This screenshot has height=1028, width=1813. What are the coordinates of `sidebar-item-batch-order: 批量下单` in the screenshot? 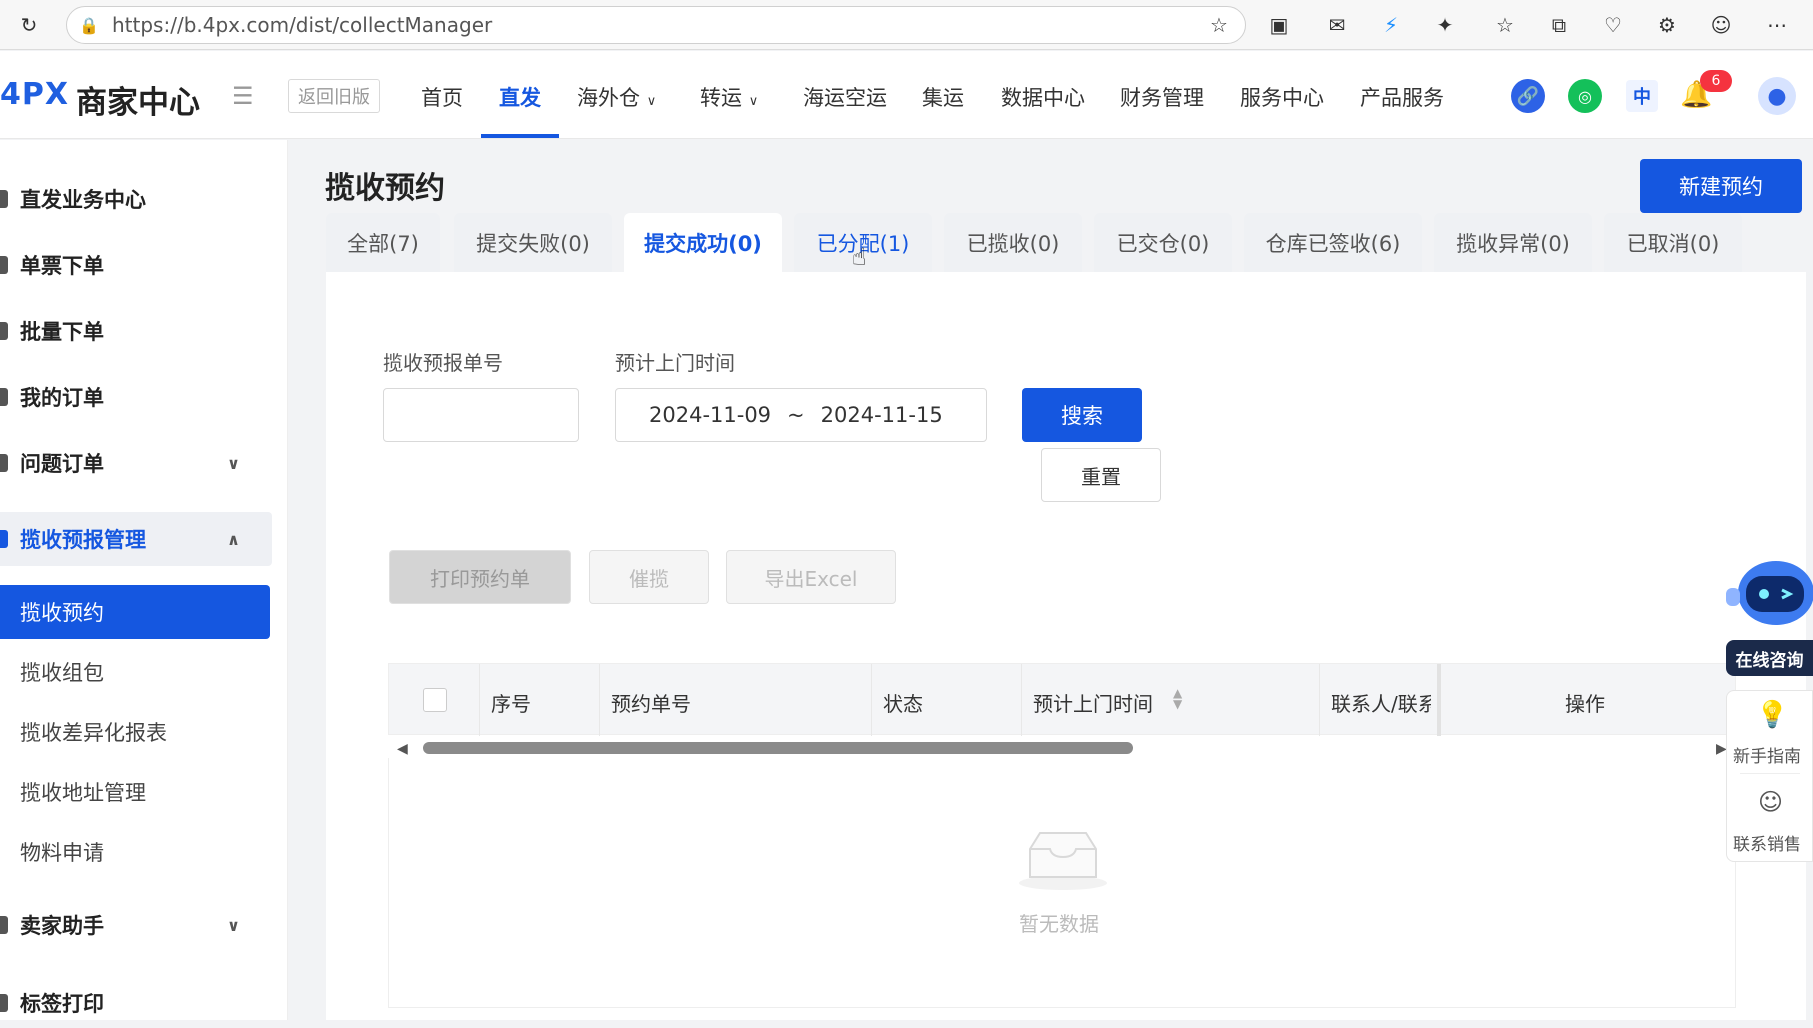 It's located at (135, 331).